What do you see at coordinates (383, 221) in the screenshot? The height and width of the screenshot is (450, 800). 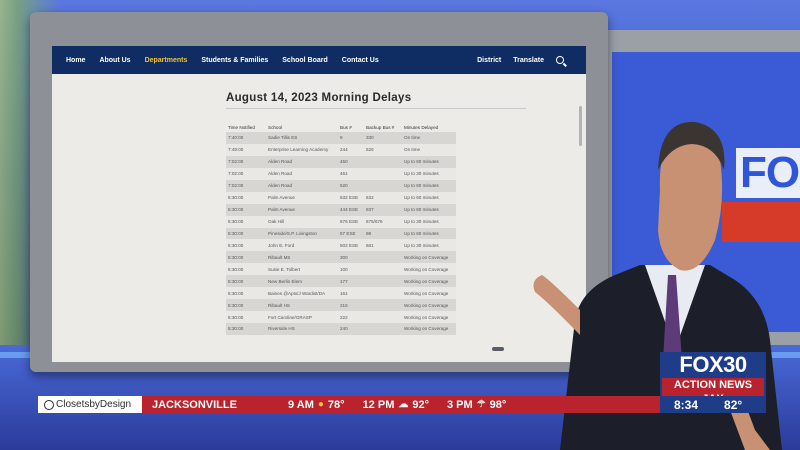 I see `cell-backup-bus: 675/676` at bounding box center [383, 221].